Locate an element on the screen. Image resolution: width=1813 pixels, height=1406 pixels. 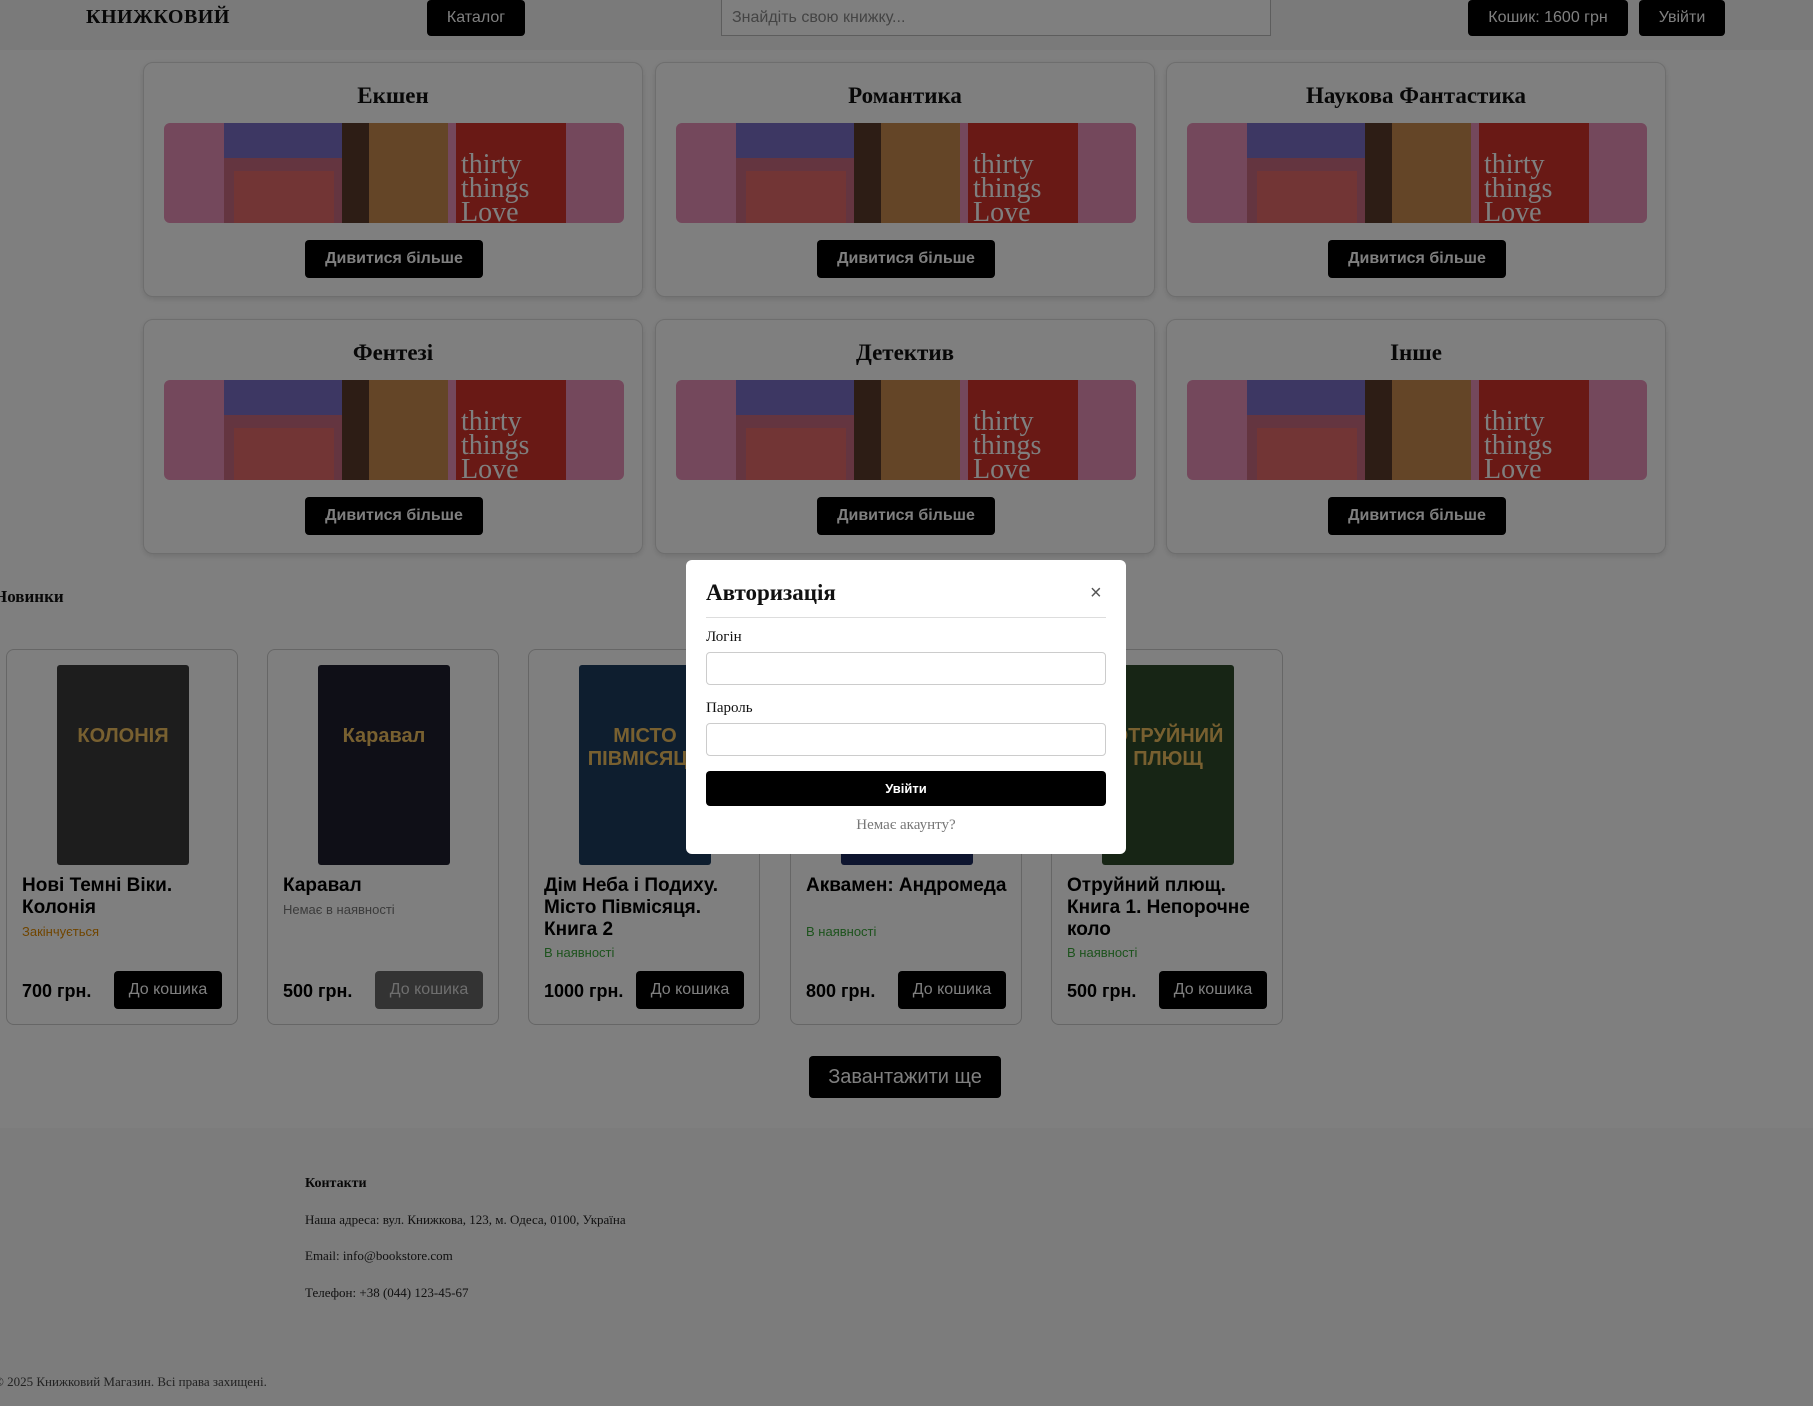
close-icon: × is located at coordinates (1096, 593).